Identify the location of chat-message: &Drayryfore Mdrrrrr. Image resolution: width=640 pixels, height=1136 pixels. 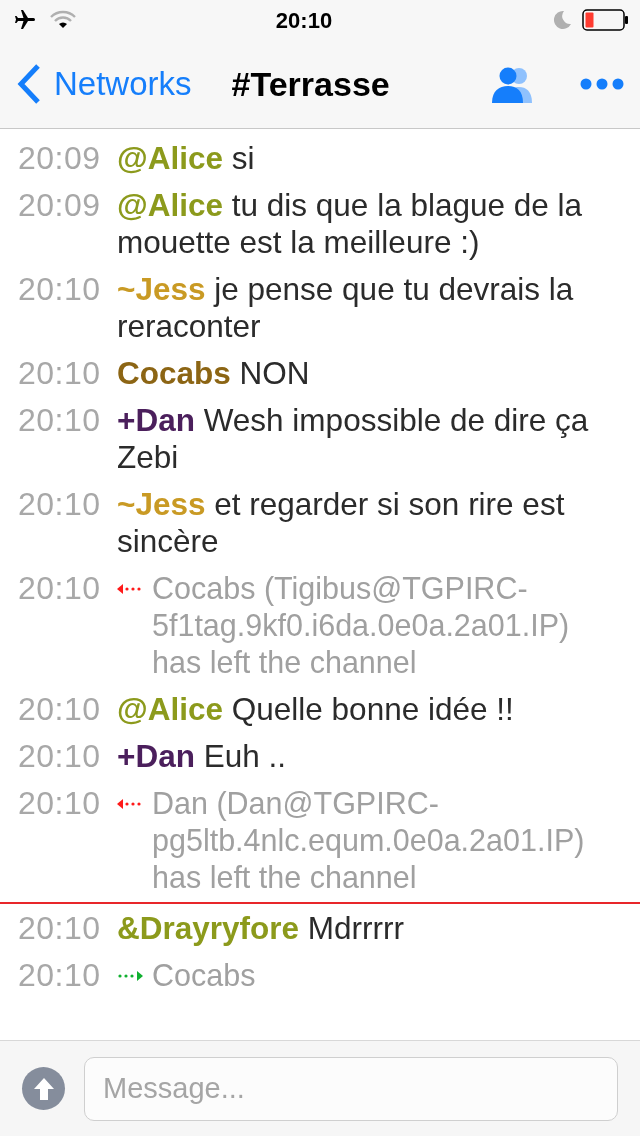
(261, 928).